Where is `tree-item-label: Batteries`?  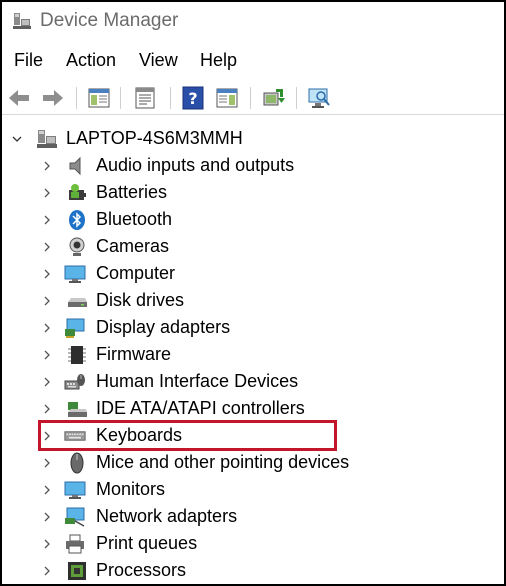 tree-item-label: Batteries is located at coordinates (132, 192).